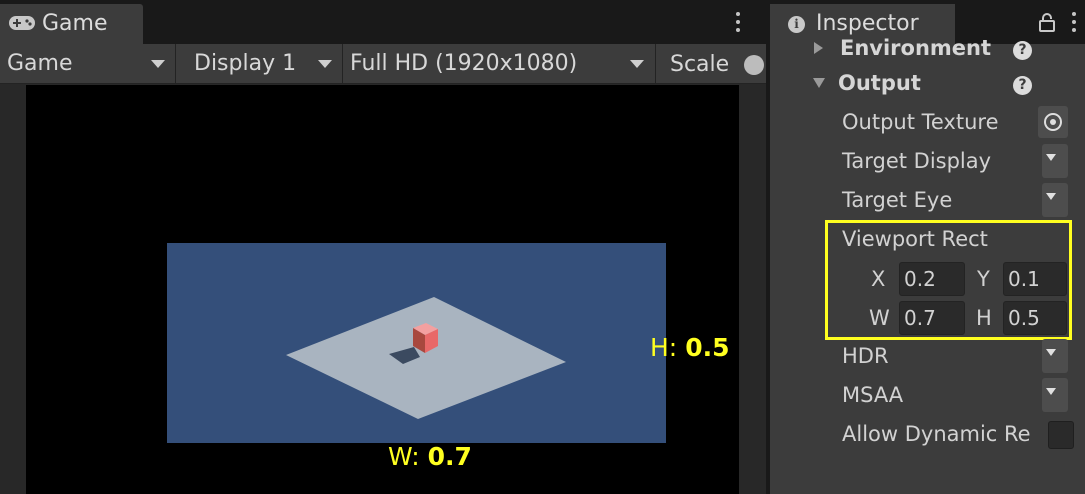  Describe the element at coordinates (738, 23) in the screenshot. I see `game-menu-kebab-icon` at that location.